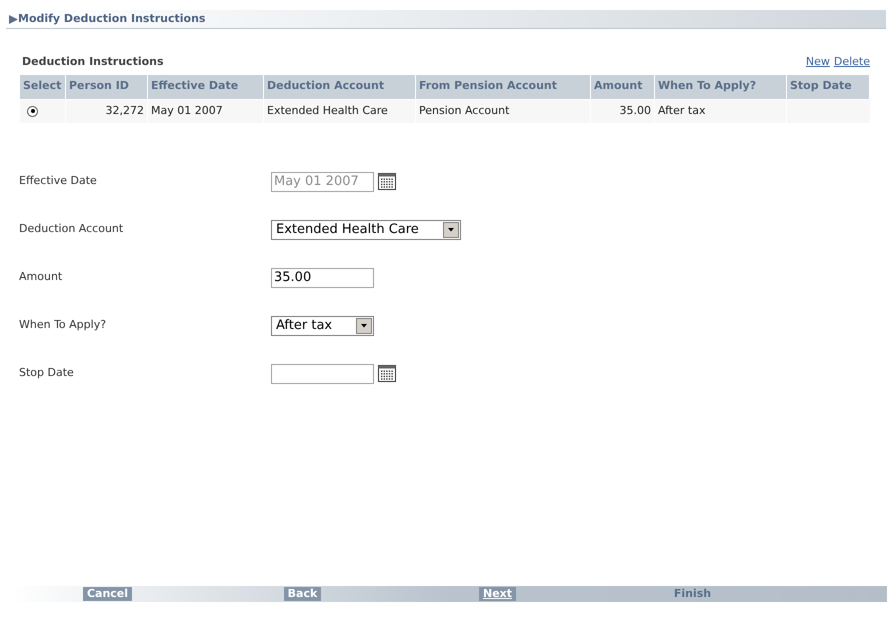 The image size is (892, 618). What do you see at coordinates (366, 230) in the screenshot?
I see `dropdown: Extended Health Care` at bounding box center [366, 230].